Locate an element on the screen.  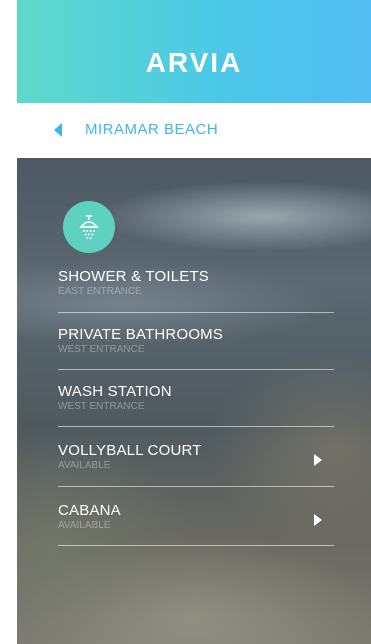
facility-name: PRIVATE BATHROOMS is located at coordinates (141, 334).